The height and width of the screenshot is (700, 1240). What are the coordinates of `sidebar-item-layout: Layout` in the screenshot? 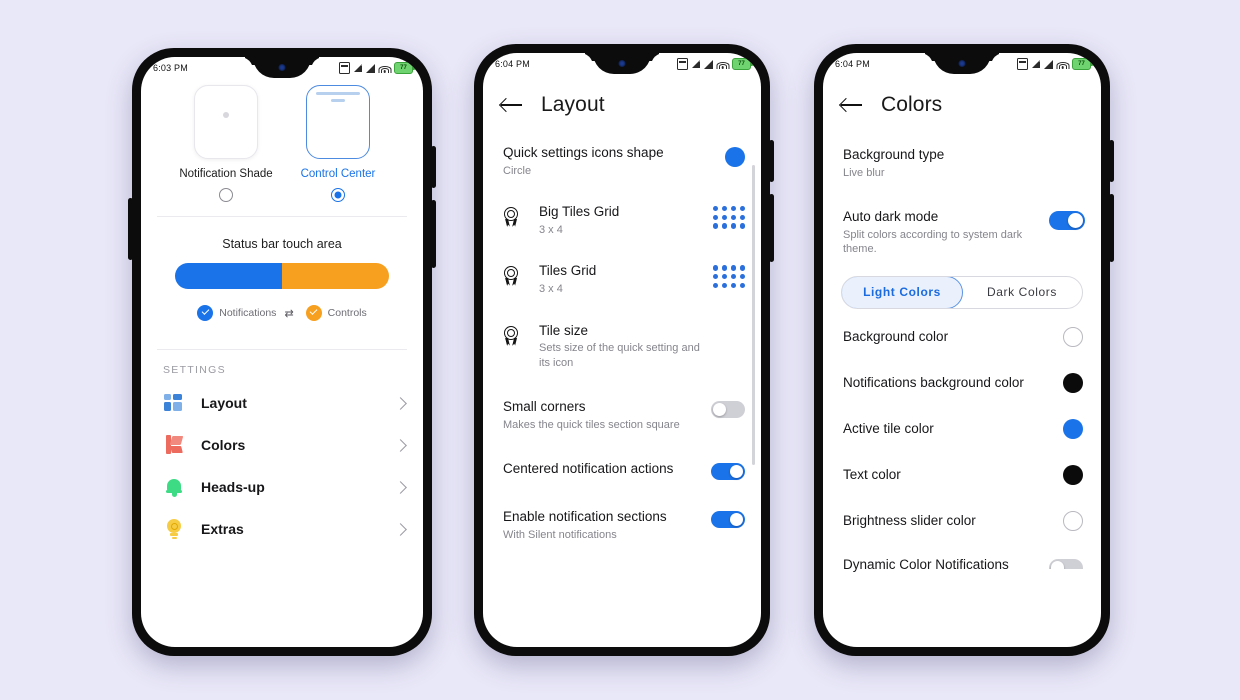 It's located at (282, 403).